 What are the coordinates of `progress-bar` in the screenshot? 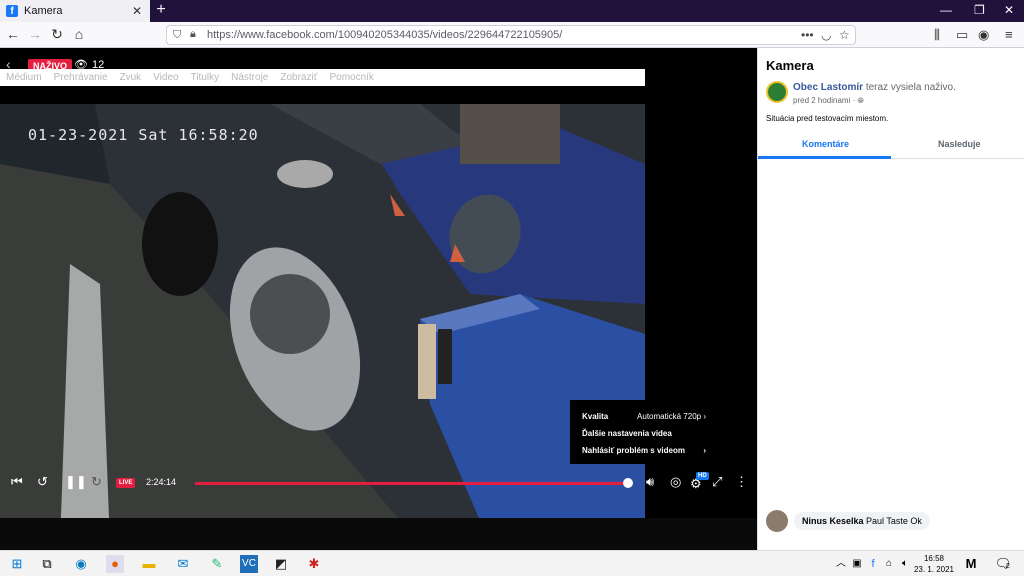 It's located at (411, 483).